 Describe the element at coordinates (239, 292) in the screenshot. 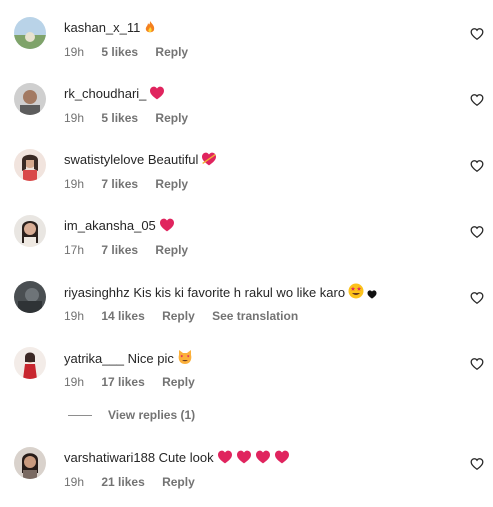

I see `comment-text: Kis kis ki favorite h rakul wo like karo` at that location.